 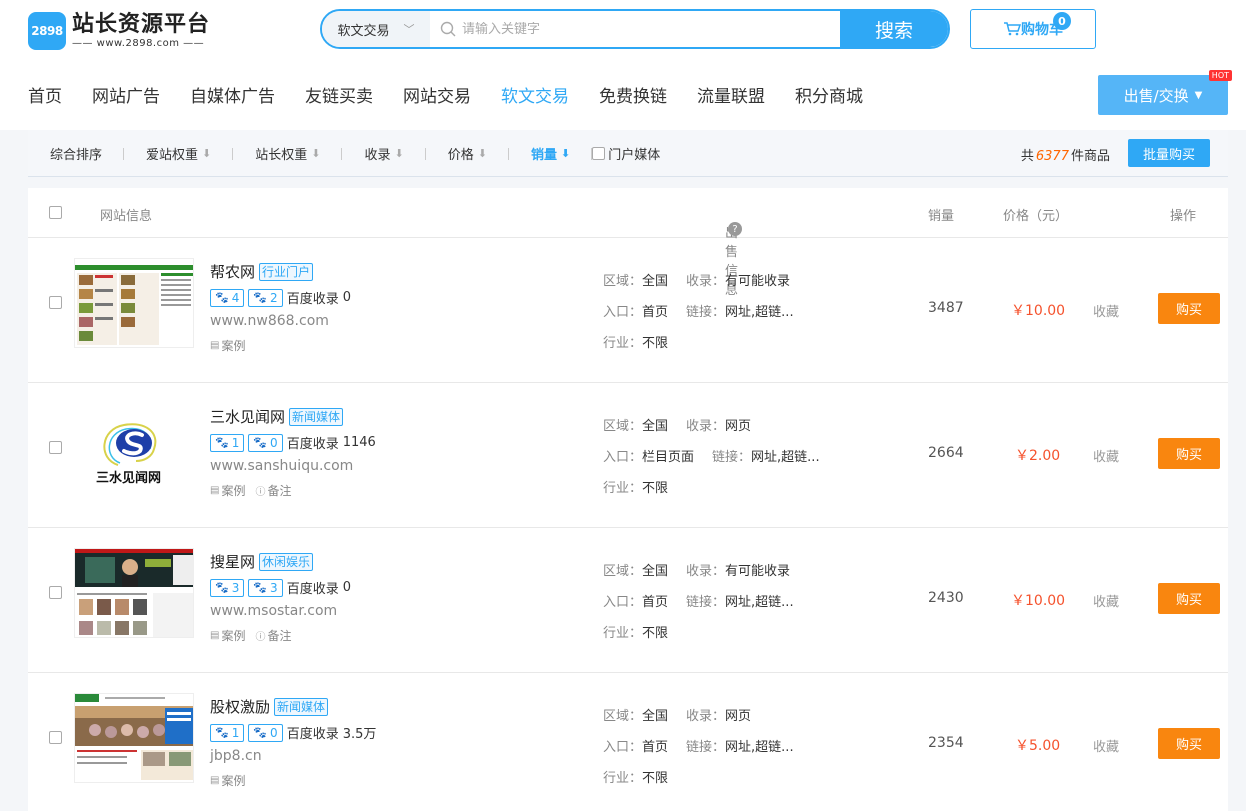 What do you see at coordinates (293, 732) in the screenshot?
I see `site-stats: 🐾 1 🐾 0 百度收录 3.5万` at bounding box center [293, 732].